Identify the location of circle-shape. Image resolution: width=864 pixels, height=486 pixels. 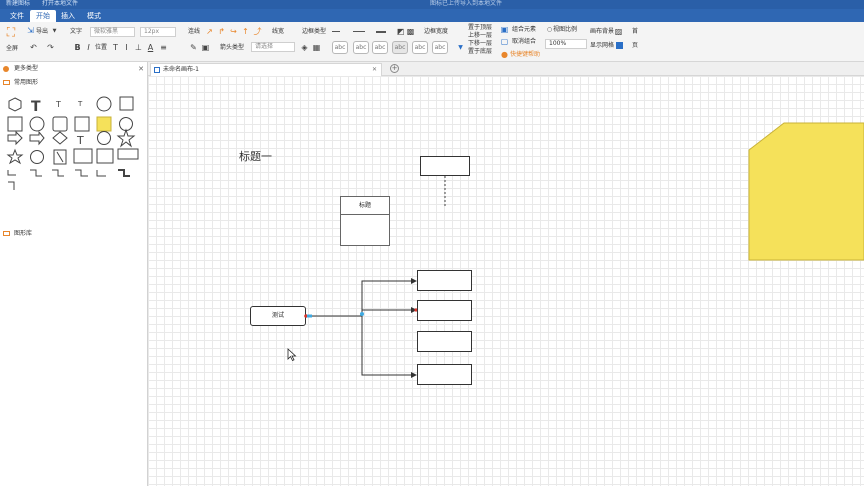
(104, 104).